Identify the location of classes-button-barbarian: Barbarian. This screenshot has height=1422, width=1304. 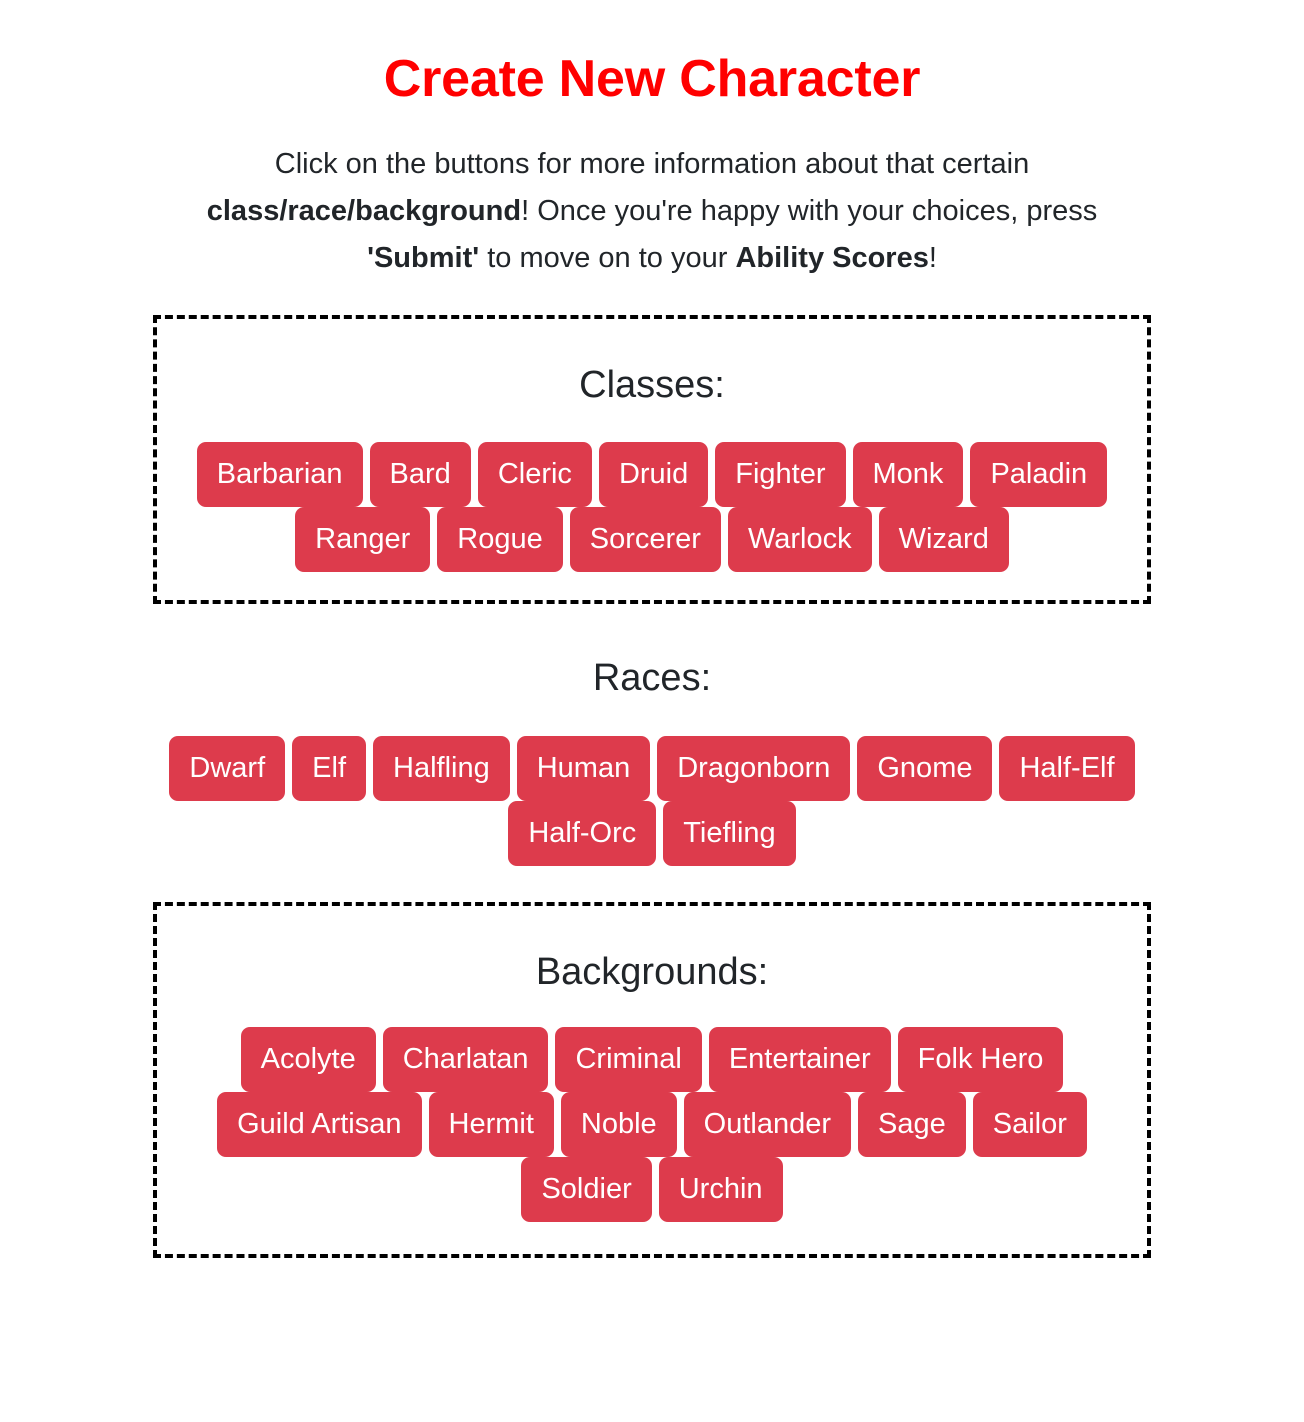
(279, 475).